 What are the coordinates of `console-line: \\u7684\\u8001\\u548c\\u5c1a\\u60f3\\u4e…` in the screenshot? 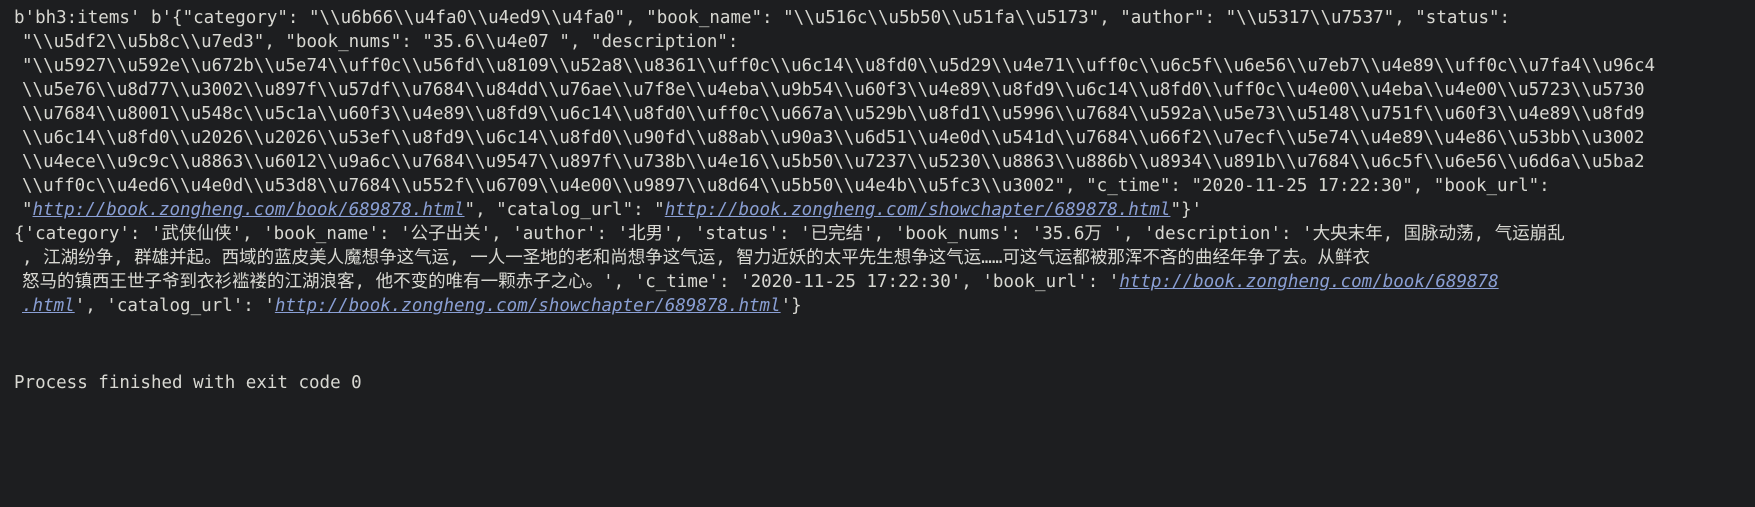 It's located at (833, 114).